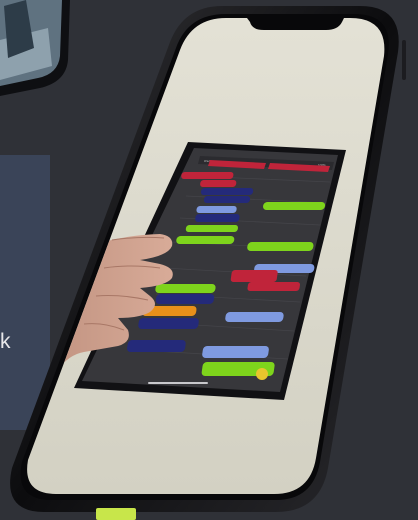 The width and height of the screenshot is (418, 520). I want to click on add-event-button, so click(262, 374).